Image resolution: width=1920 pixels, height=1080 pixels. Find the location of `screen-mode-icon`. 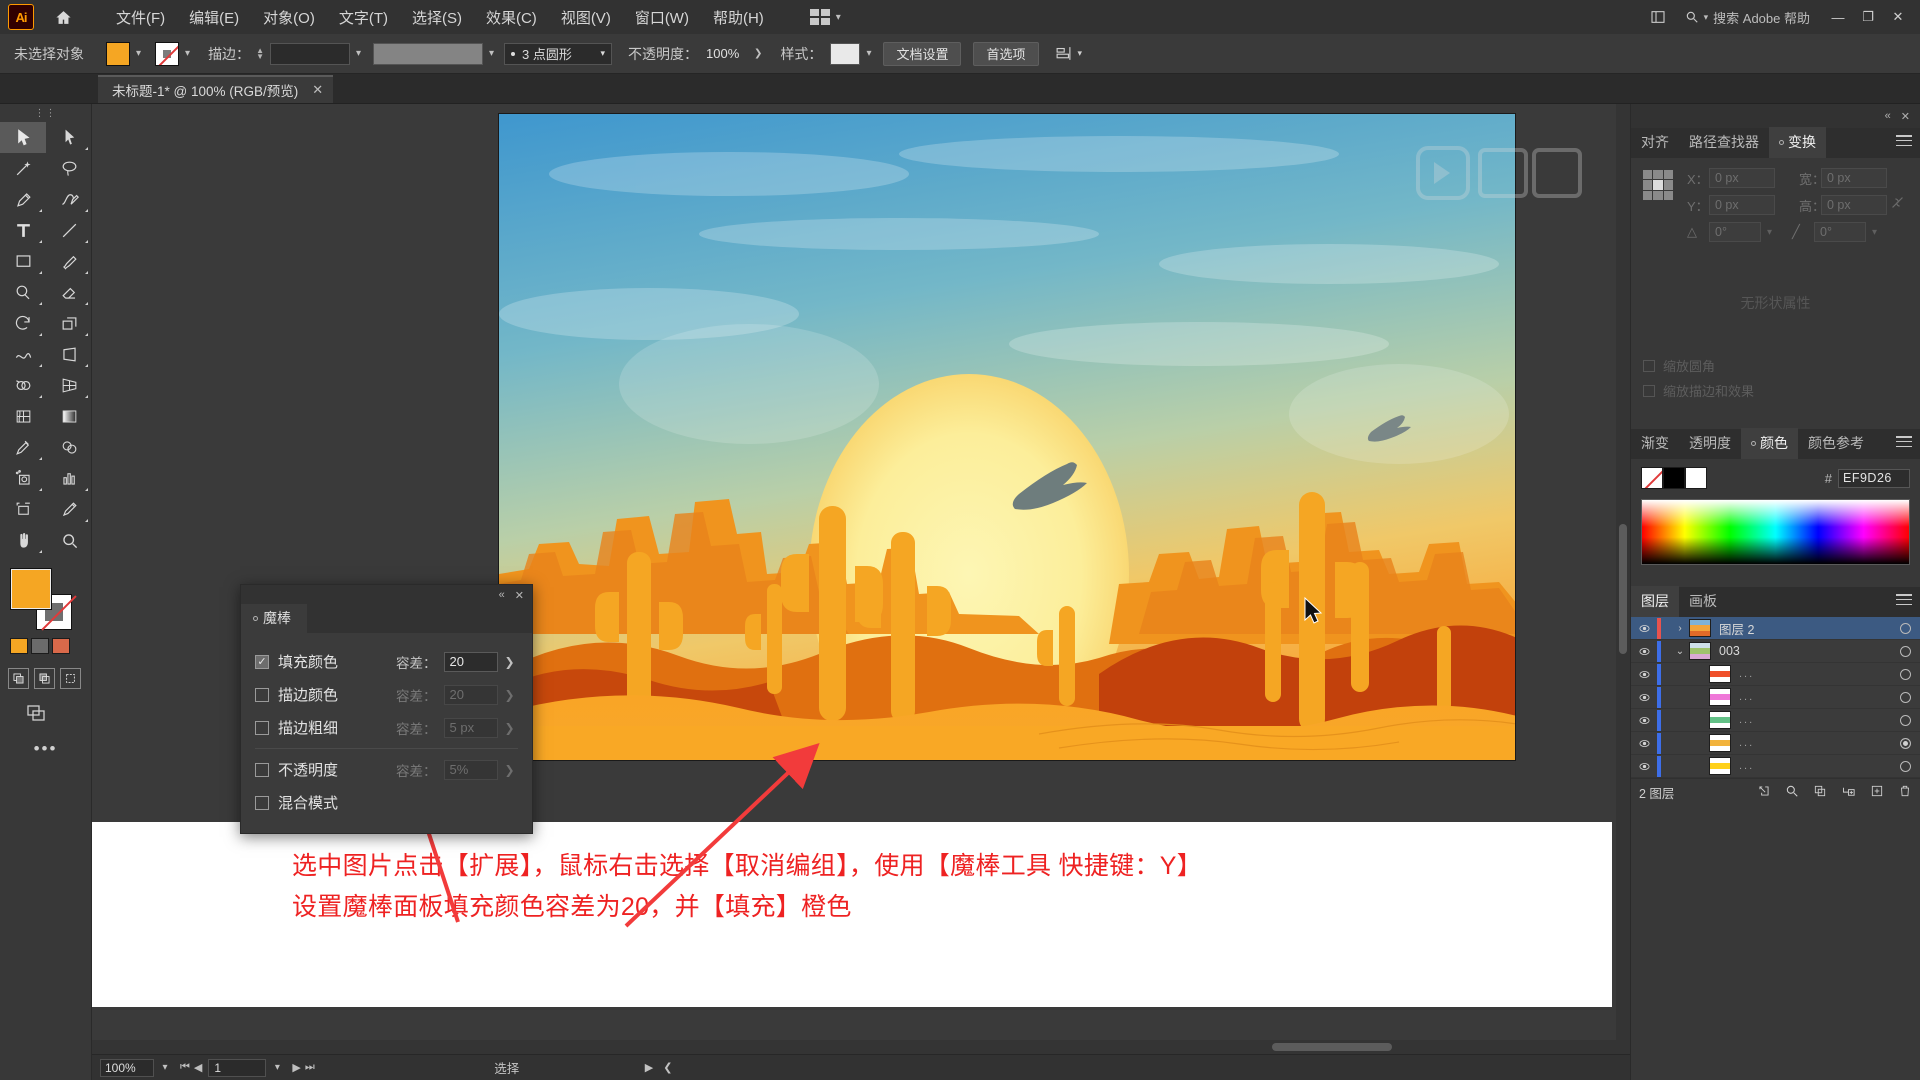

screen-mode-icon is located at coordinates (40, 714).